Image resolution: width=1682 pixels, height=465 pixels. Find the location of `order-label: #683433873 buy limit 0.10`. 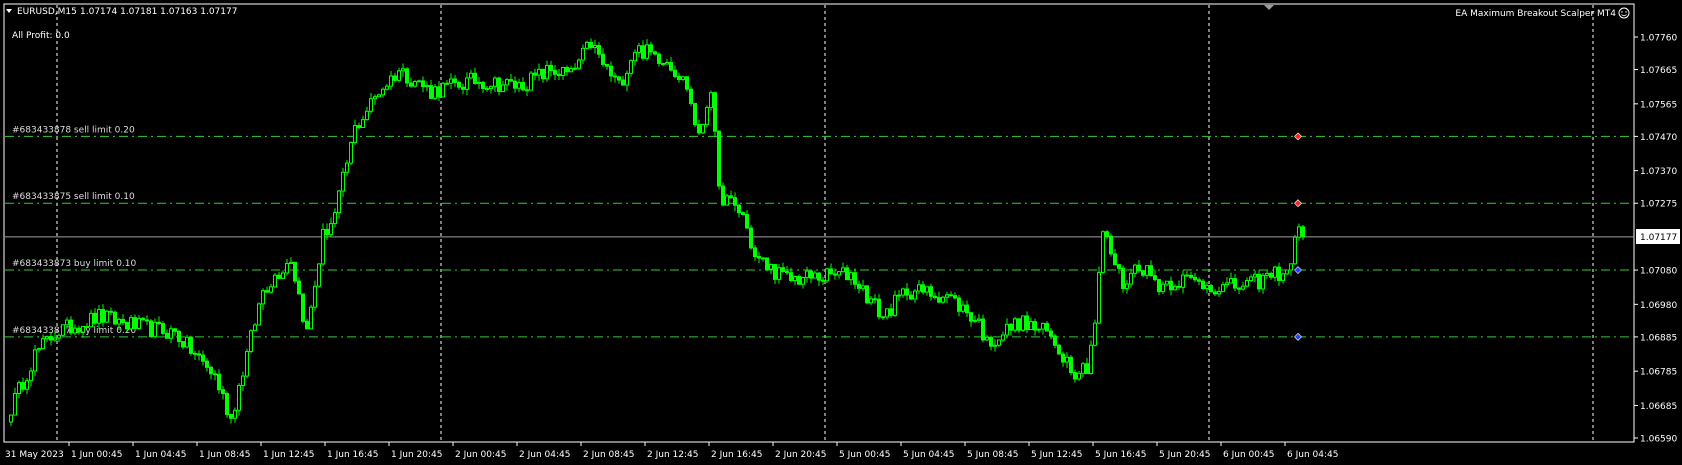

order-label: #683433873 buy limit 0.10 is located at coordinates (74, 264).